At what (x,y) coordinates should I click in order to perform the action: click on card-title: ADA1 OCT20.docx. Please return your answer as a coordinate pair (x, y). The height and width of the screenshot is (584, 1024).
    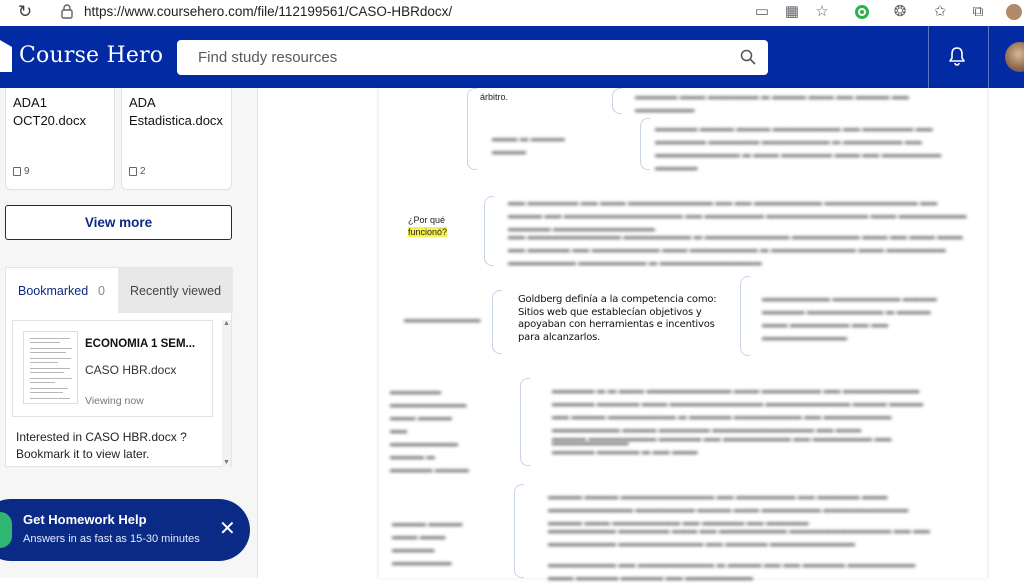
    Looking at the image, I should click on (49, 111).